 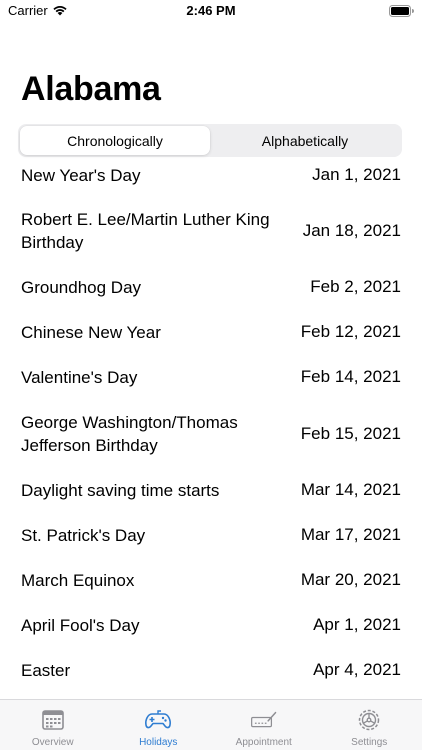 What do you see at coordinates (211, 580) in the screenshot?
I see `holiday-row: March Equinox Mar 20, 2021` at bounding box center [211, 580].